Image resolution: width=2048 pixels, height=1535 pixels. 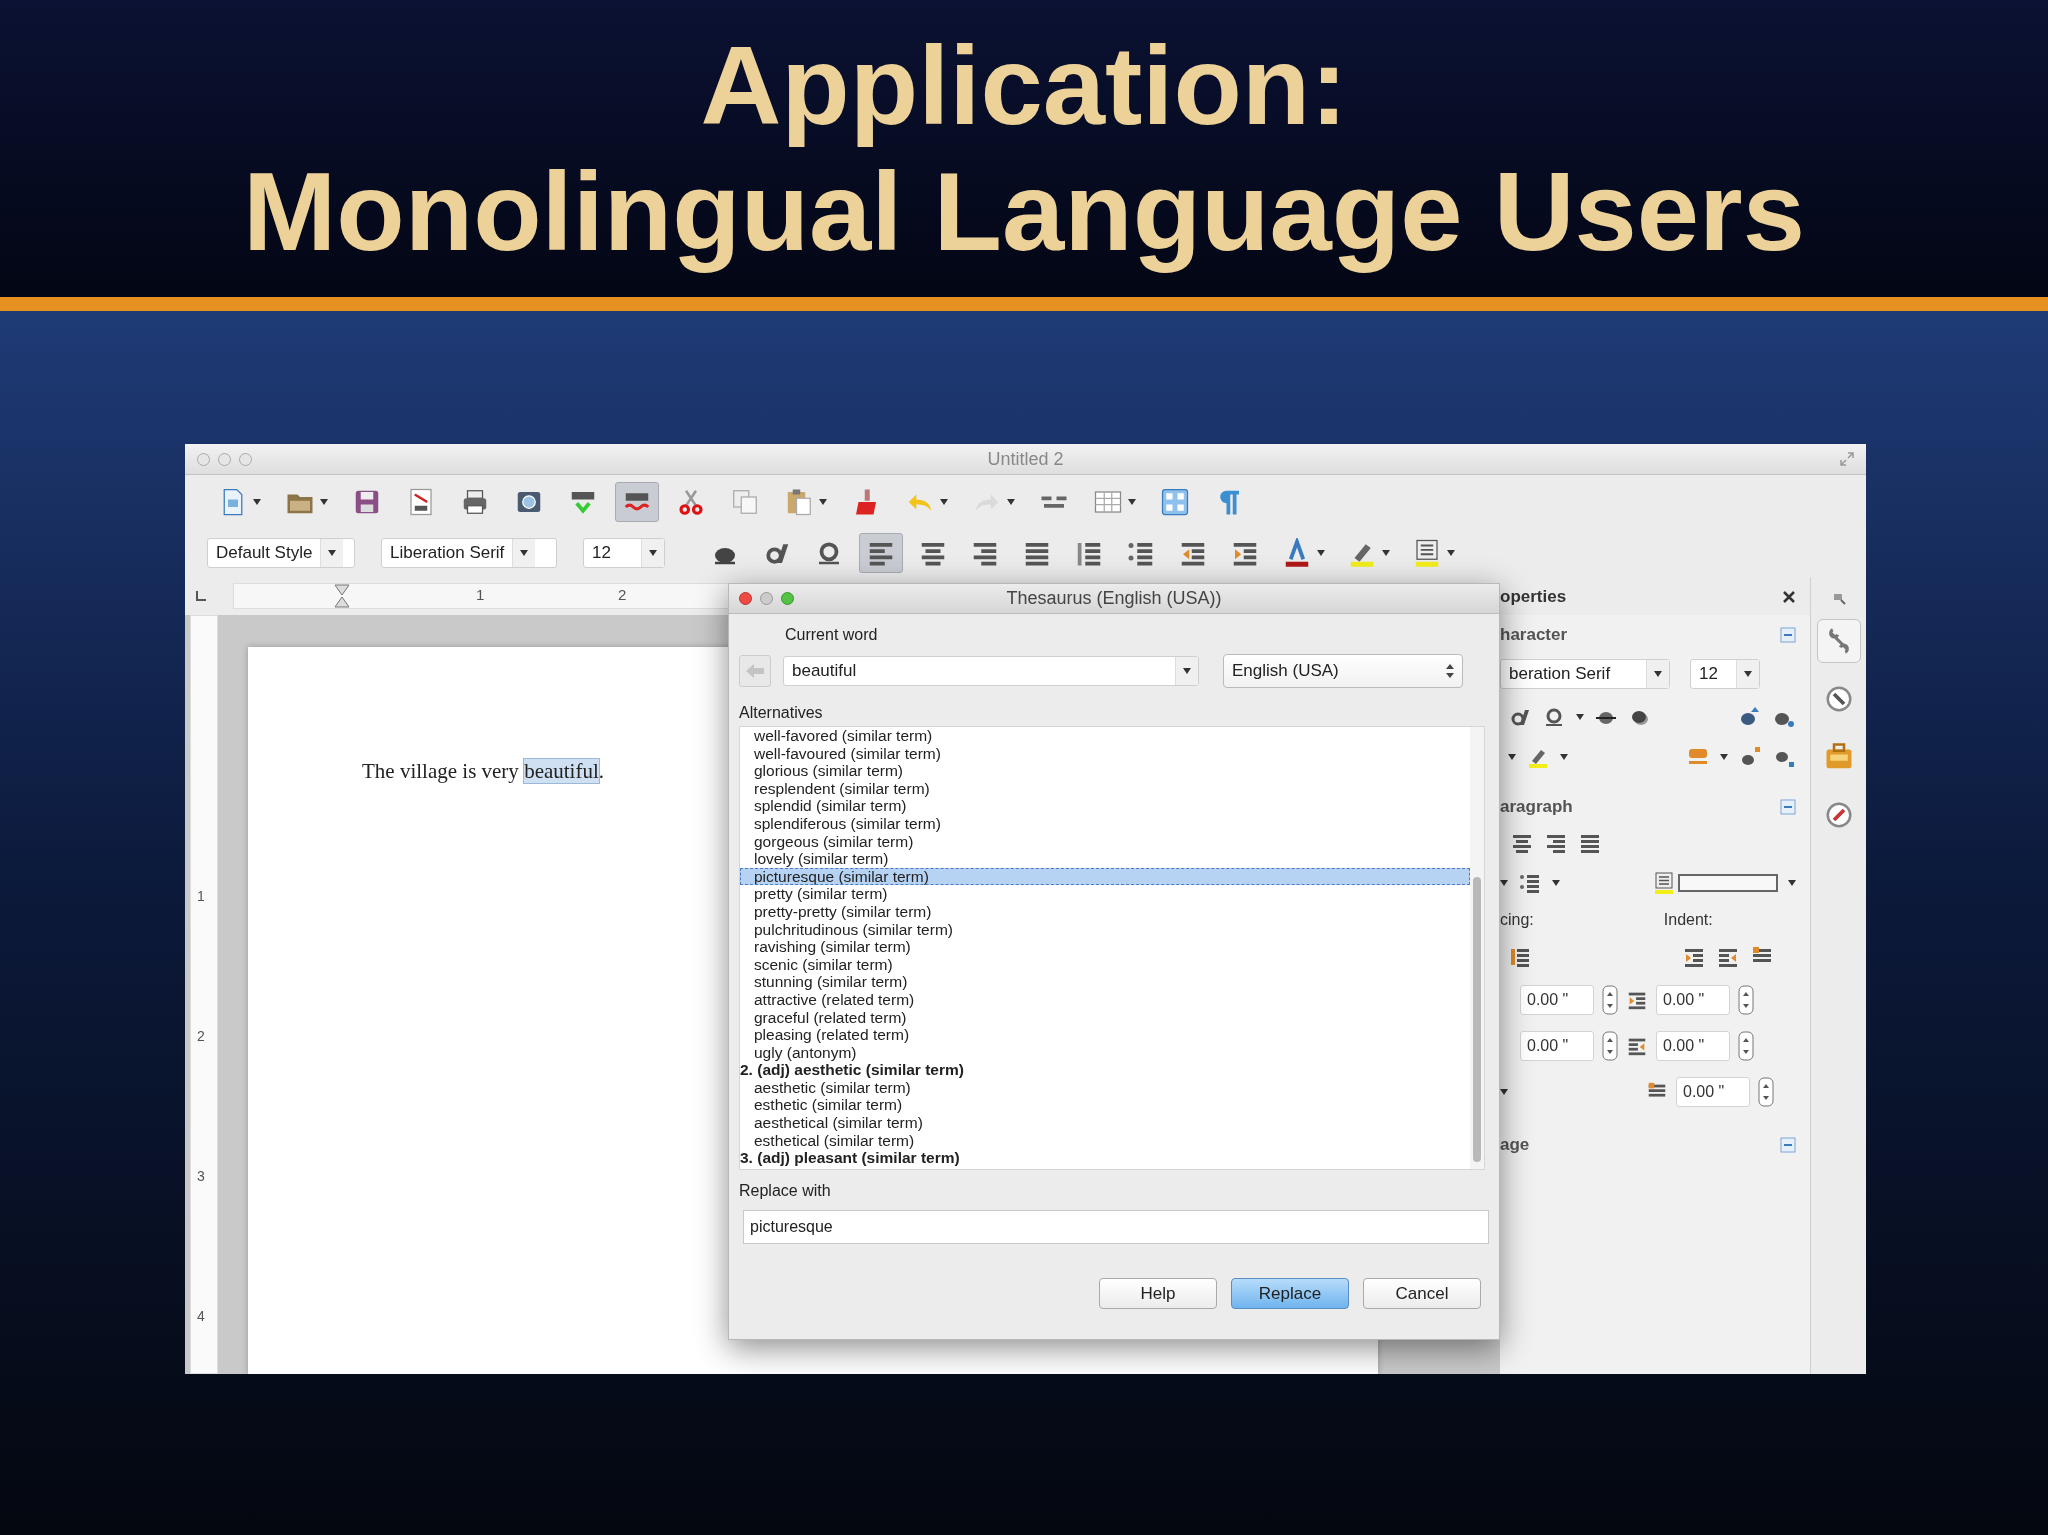 I want to click on list-item: aesthetic (similar term), so click(x=1105, y=1087).